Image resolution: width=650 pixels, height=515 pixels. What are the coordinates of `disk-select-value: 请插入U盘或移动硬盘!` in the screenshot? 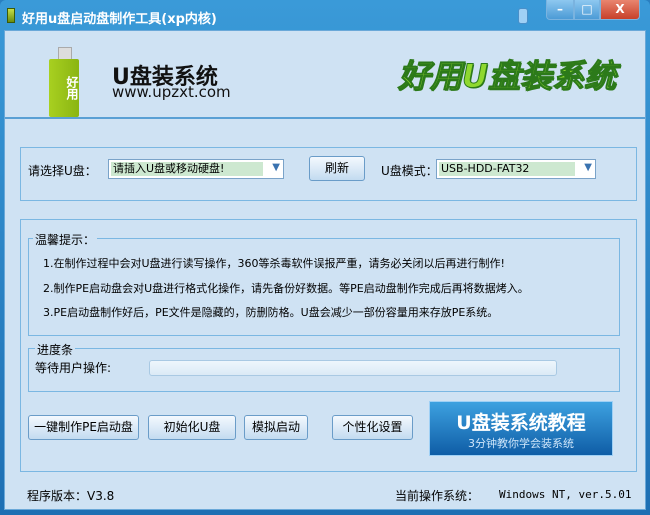 It's located at (187, 169).